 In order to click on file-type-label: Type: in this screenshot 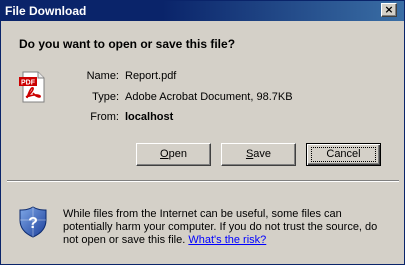, I will do `click(105, 97)`.